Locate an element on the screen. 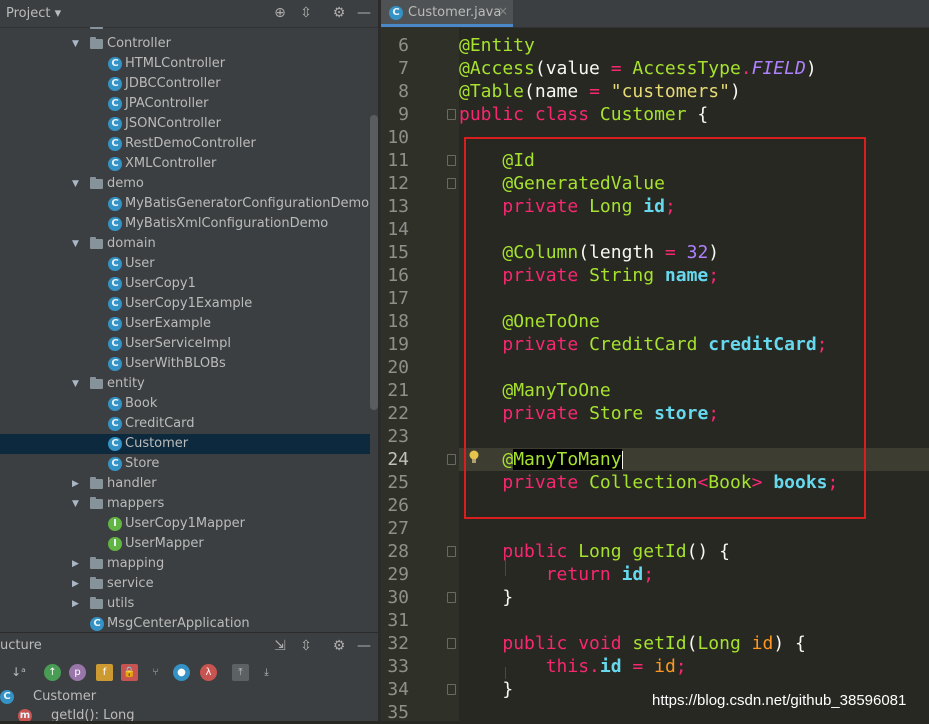 The image size is (929, 724). tree-item: ▼ Controller is located at coordinates (185, 44).